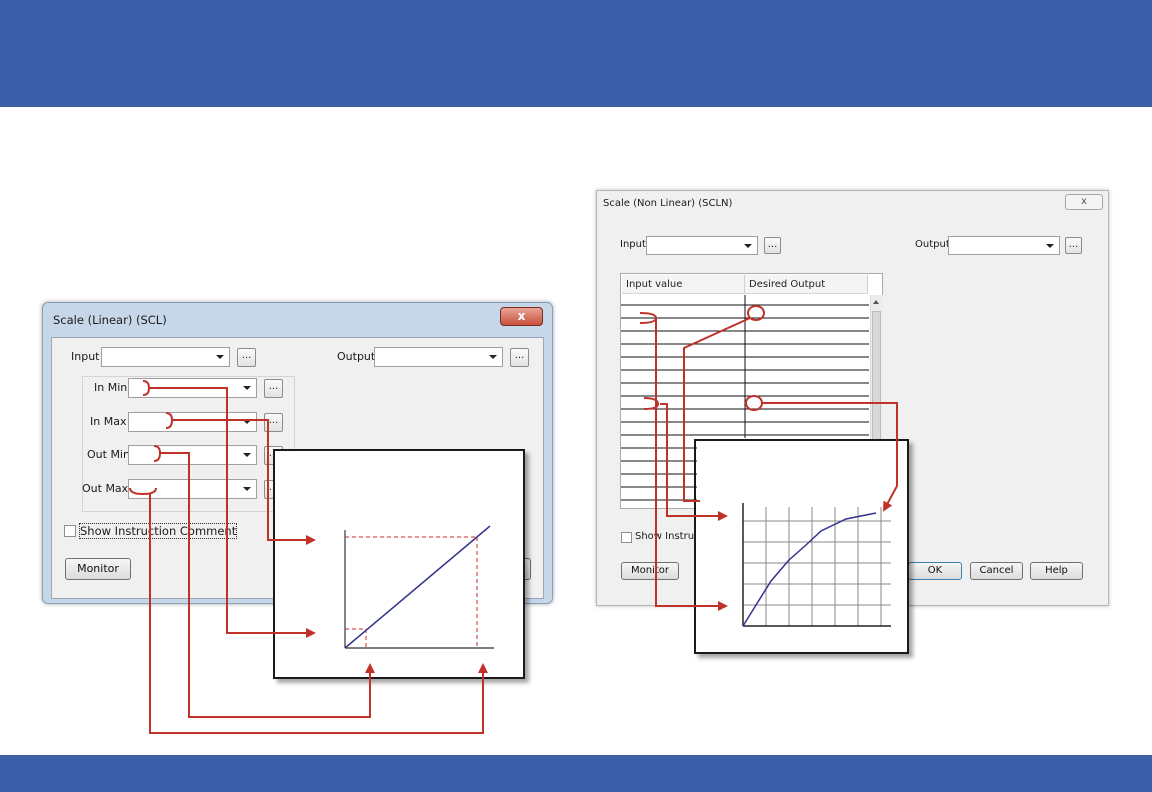 This screenshot has height=792, width=1152. Describe the element at coordinates (169, 420) in the screenshot. I see `in-max-callout` at that location.